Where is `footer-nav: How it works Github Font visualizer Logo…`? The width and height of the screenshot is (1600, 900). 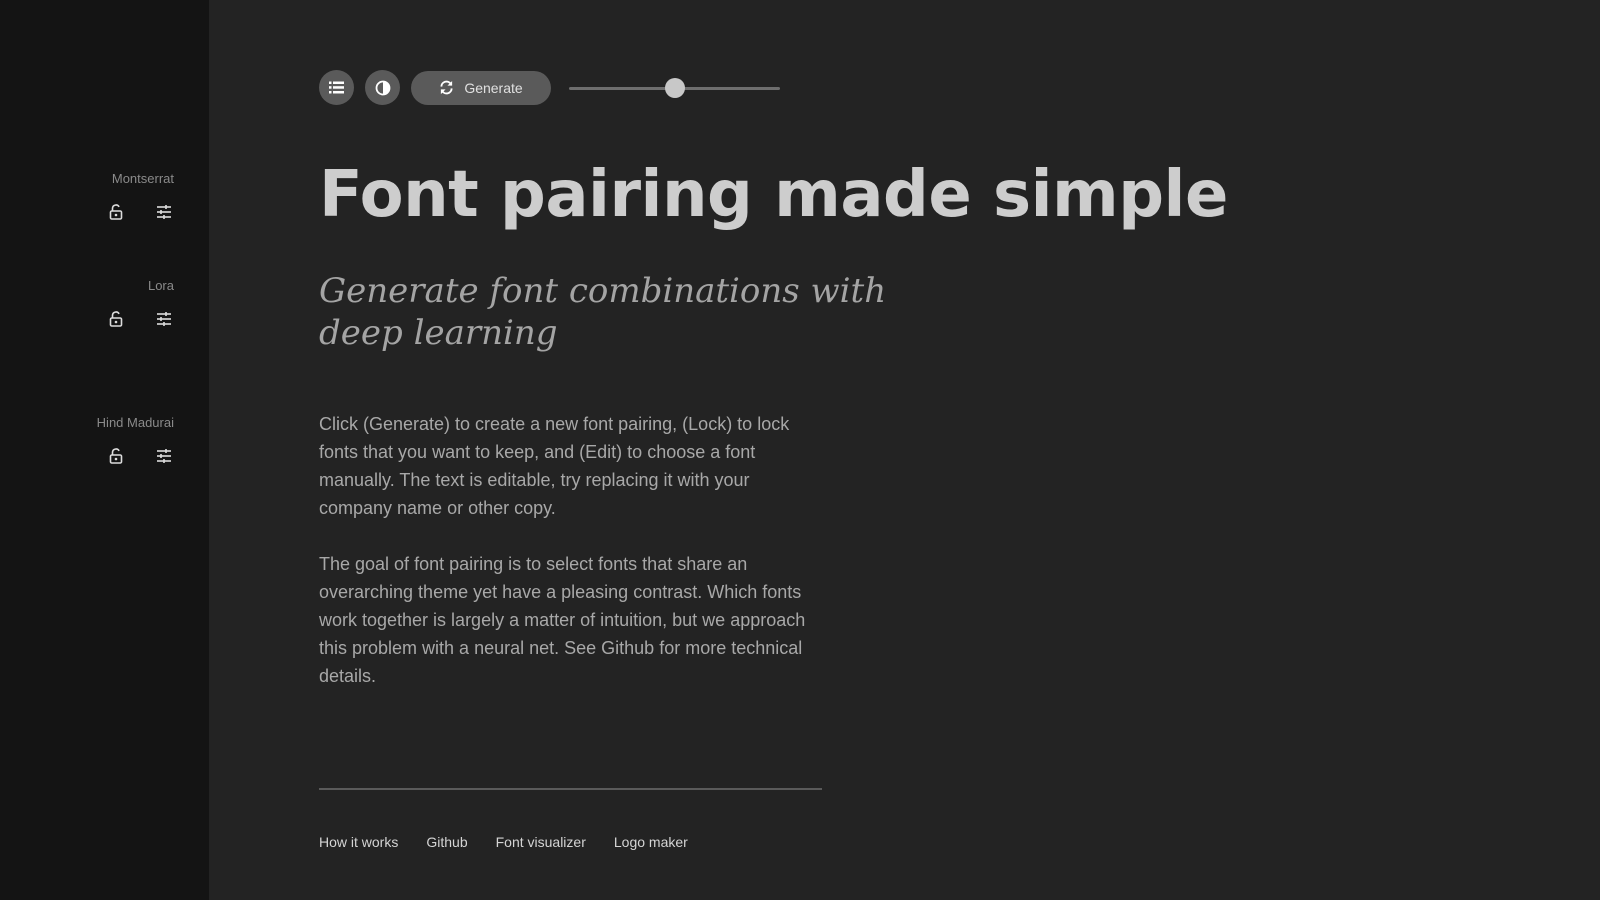 footer-nav: How it works Github Font visualizer Logo… is located at coordinates (503, 842).